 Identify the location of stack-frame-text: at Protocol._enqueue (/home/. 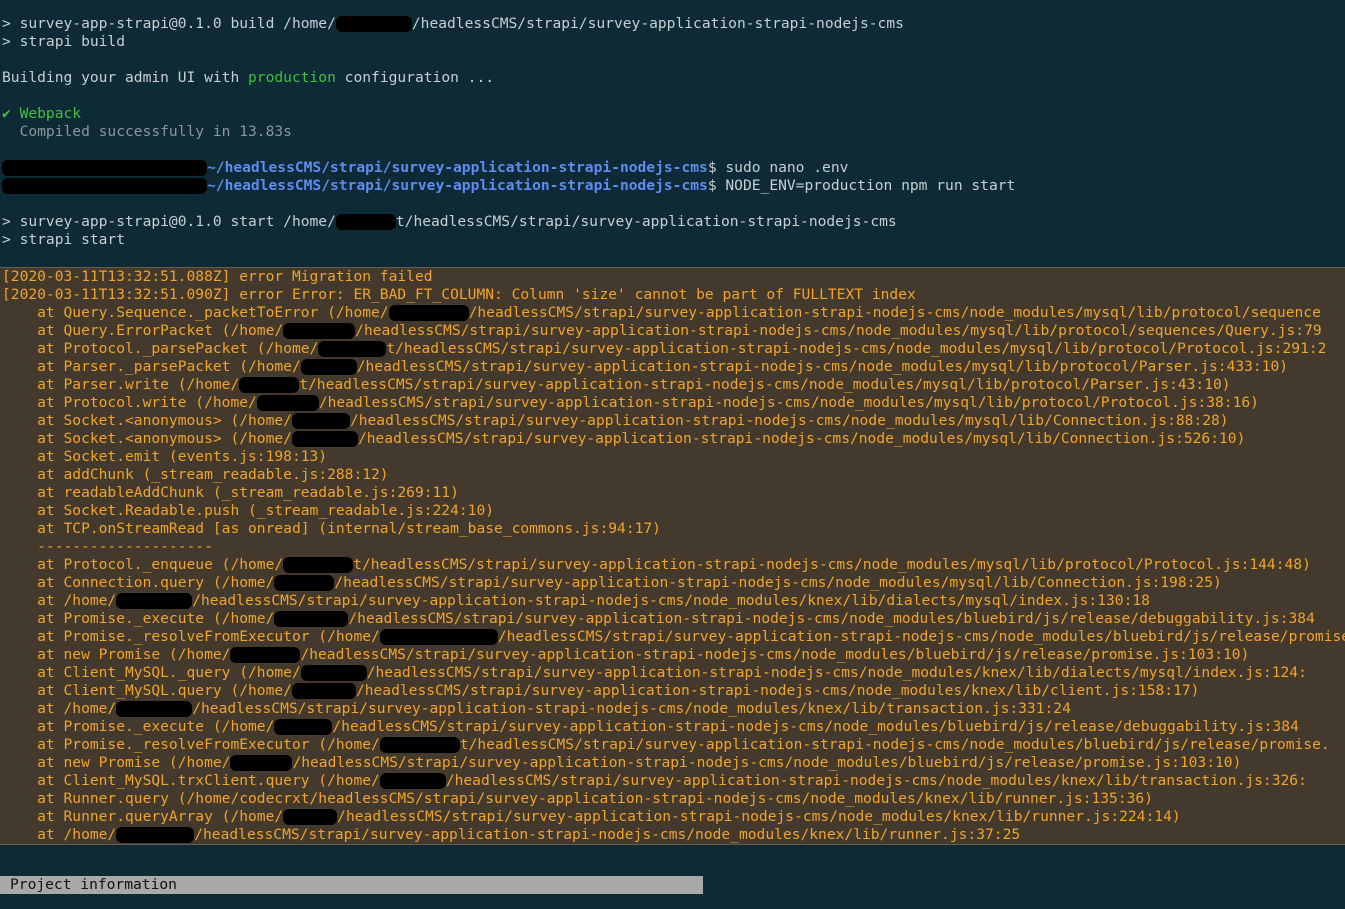
(143, 564).